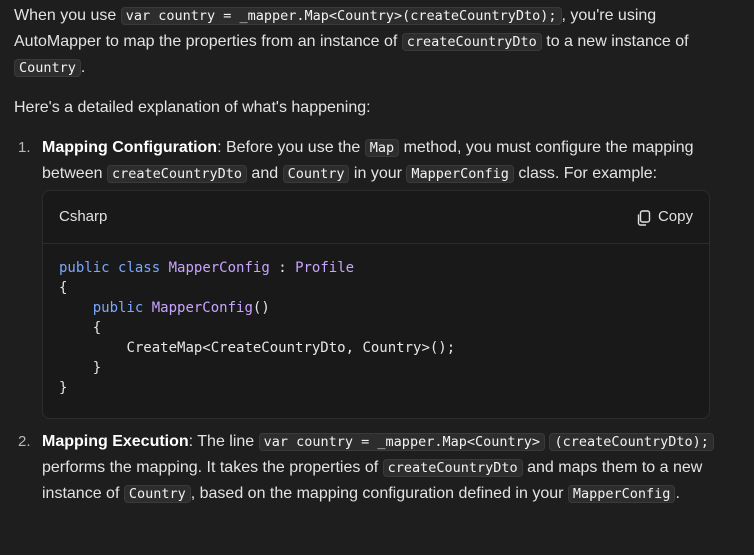  I want to click on code-punct: (), so click(261, 308).